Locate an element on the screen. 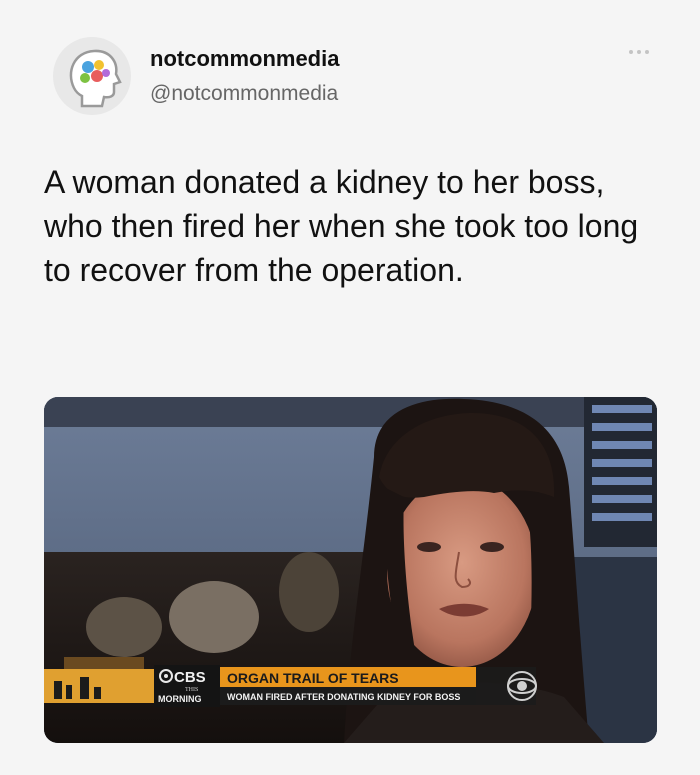 The height and width of the screenshot is (775, 700). more-options-icon is located at coordinates (639, 52).